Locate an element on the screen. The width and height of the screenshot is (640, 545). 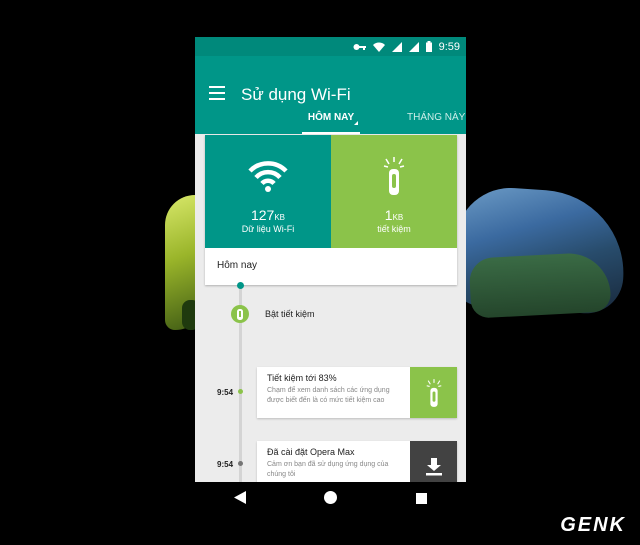
background-bird-body is located at coordinates (540, 285).